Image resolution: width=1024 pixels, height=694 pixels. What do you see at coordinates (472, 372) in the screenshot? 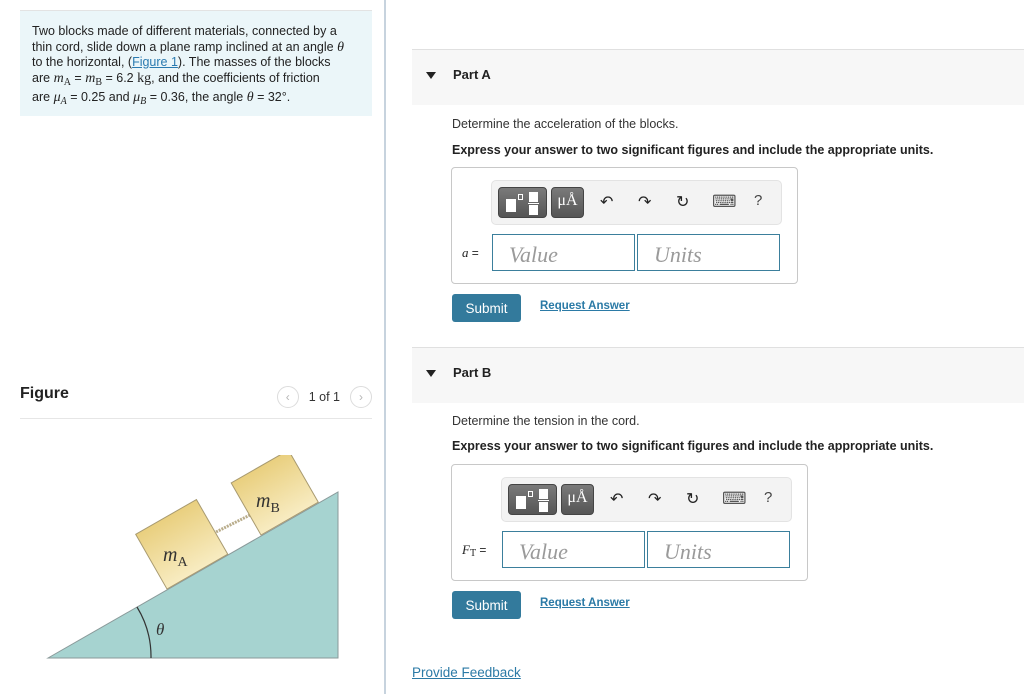
I see `part-b-title: Part B` at bounding box center [472, 372].